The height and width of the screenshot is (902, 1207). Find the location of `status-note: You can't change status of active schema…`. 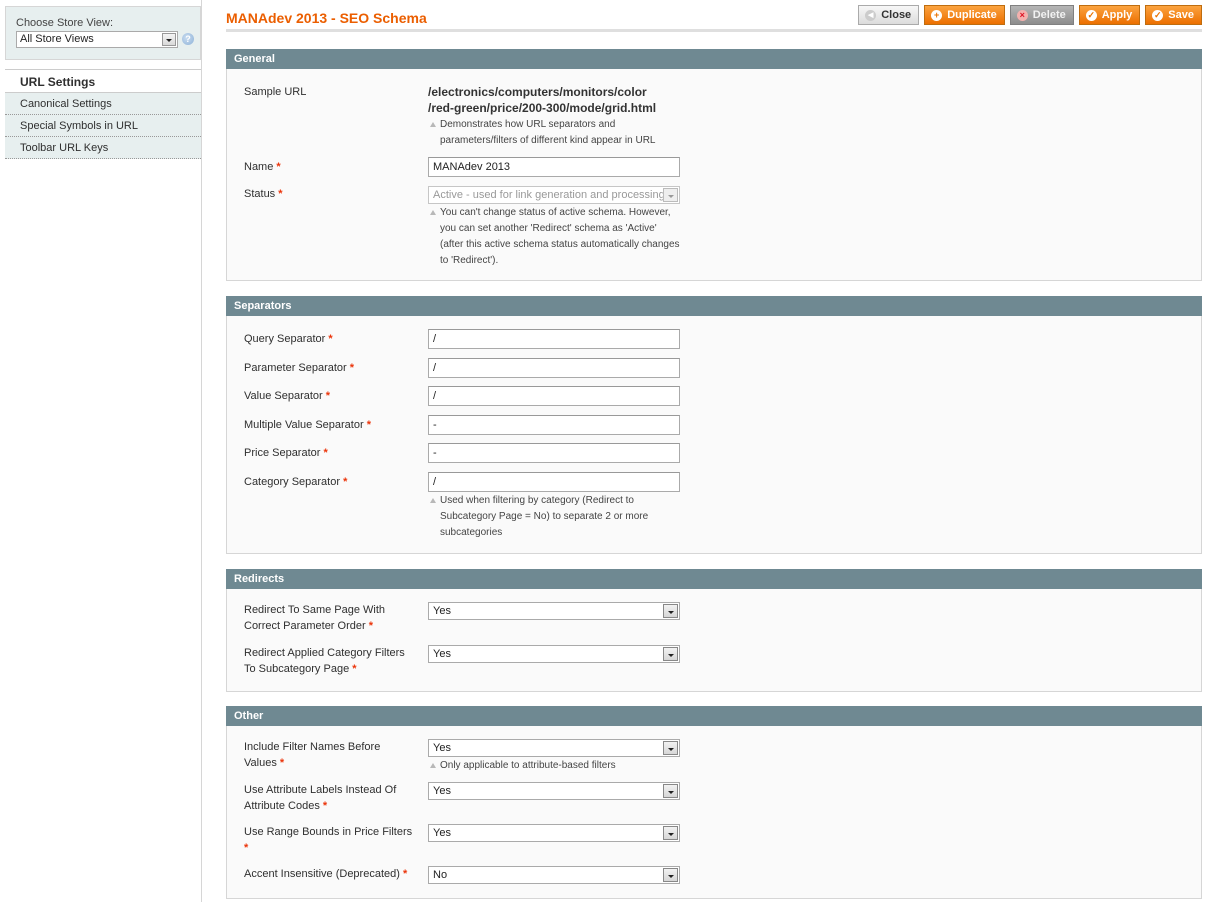

status-note: You can't change status of active schema… is located at coordinates (554, 237).